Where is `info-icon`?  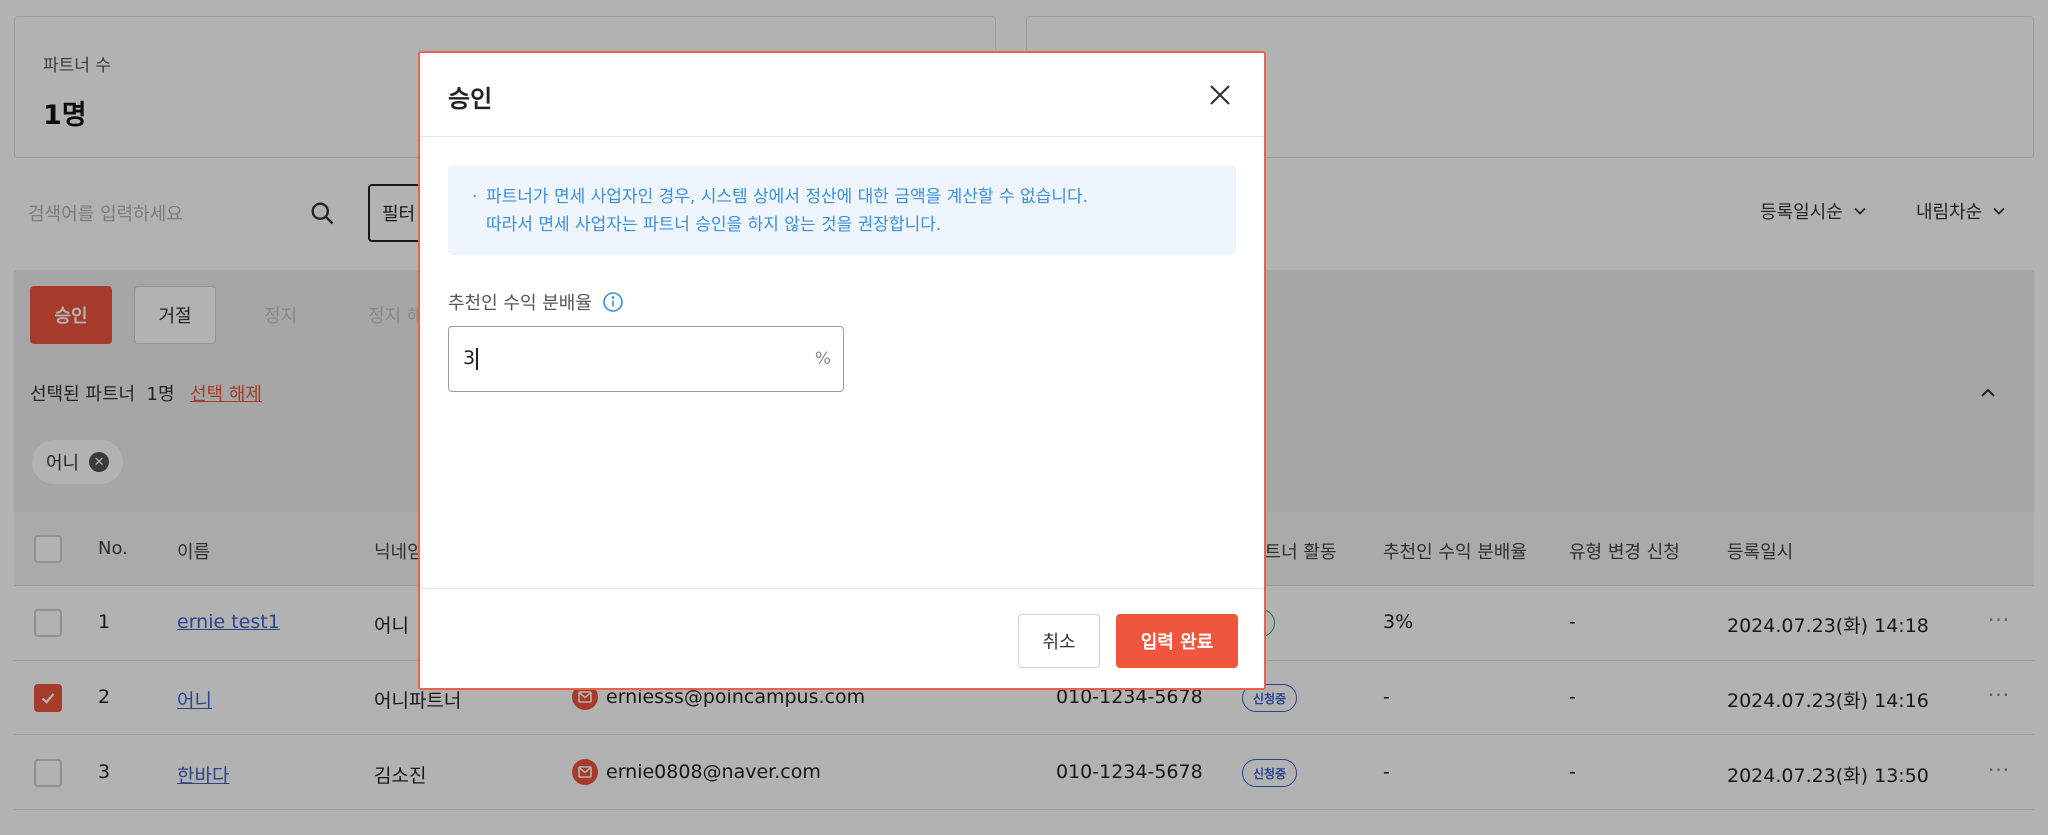 info-icon is located at coordinates (613, 302).